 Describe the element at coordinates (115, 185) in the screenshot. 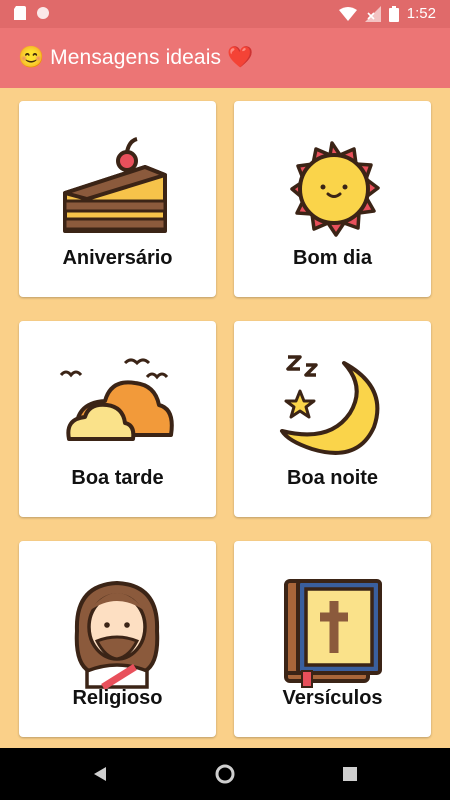

I see `cake-icon` at that location.